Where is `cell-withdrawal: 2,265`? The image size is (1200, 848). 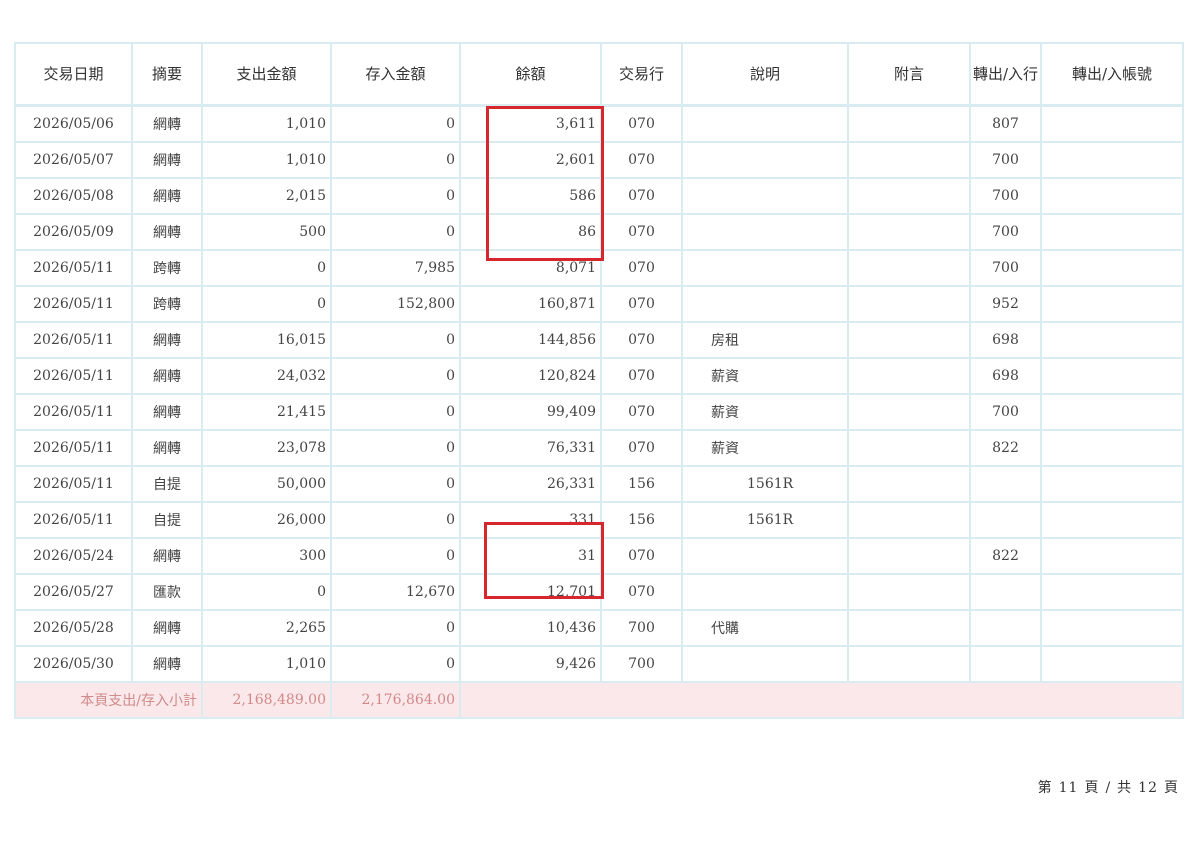
cell-withdrawal: 2,265 is located at coordinates (266, 628).